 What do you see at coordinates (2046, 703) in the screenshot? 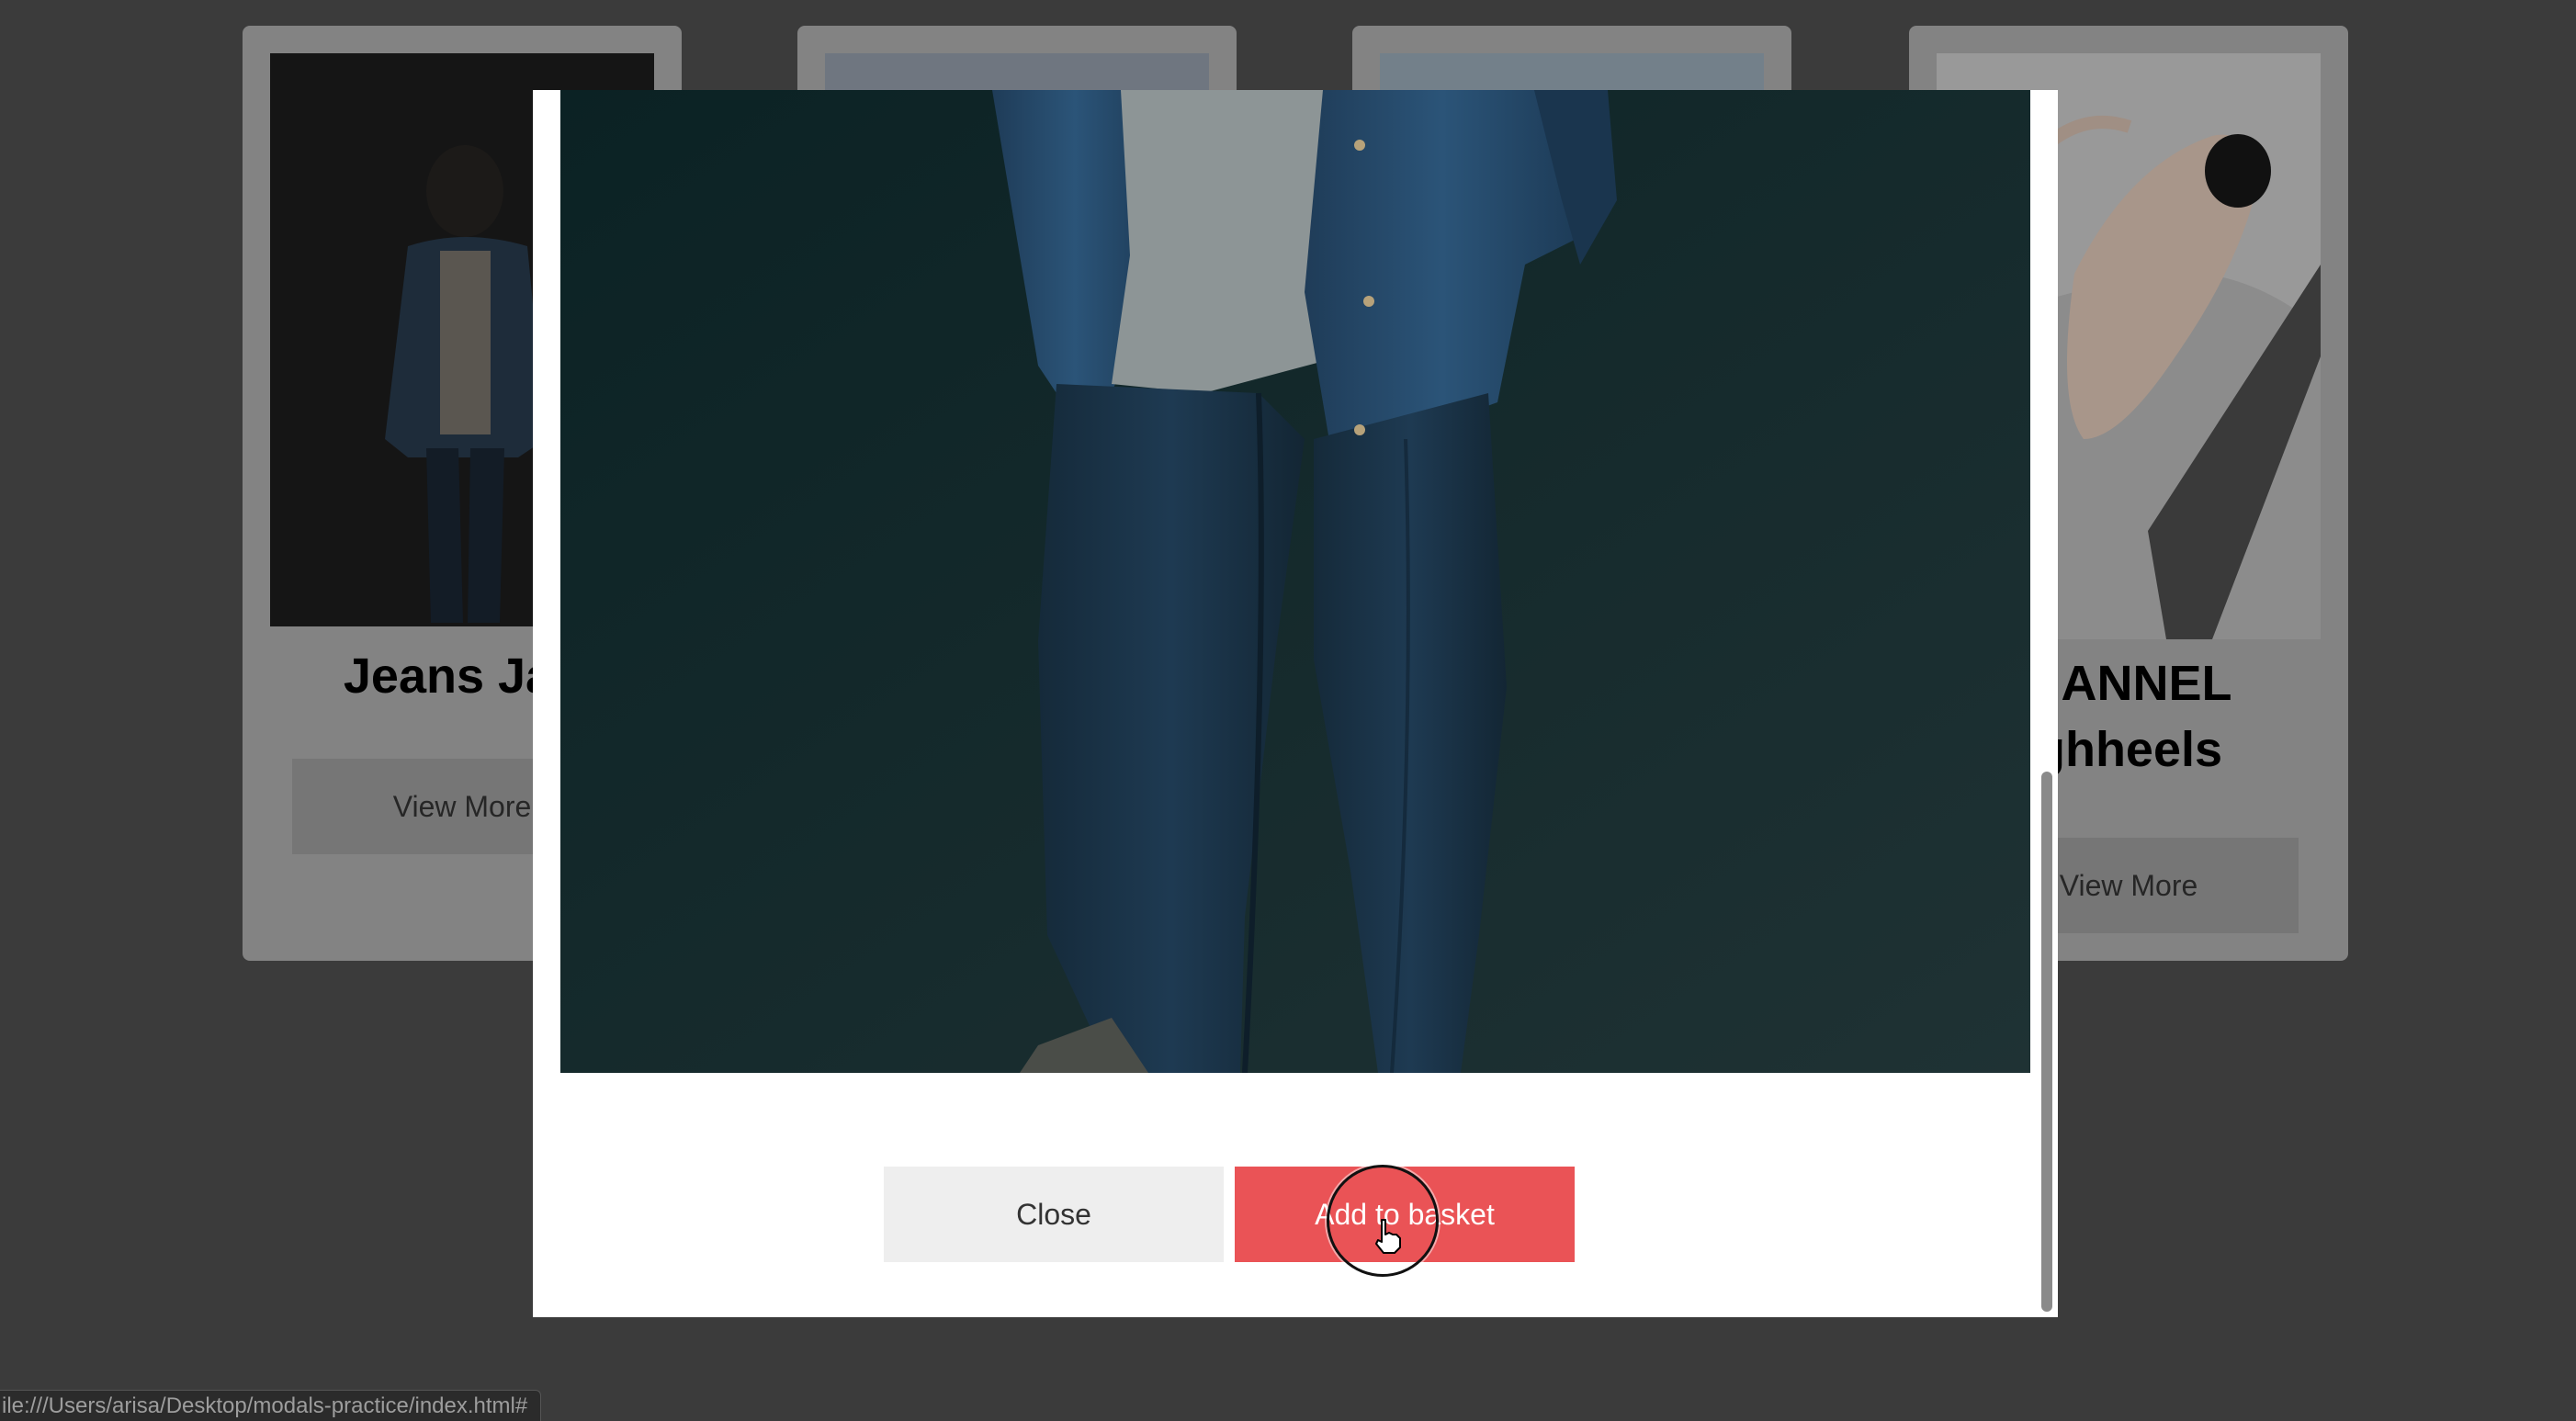
I see `modal-scrollbar` at bounding box center [2046, 703].